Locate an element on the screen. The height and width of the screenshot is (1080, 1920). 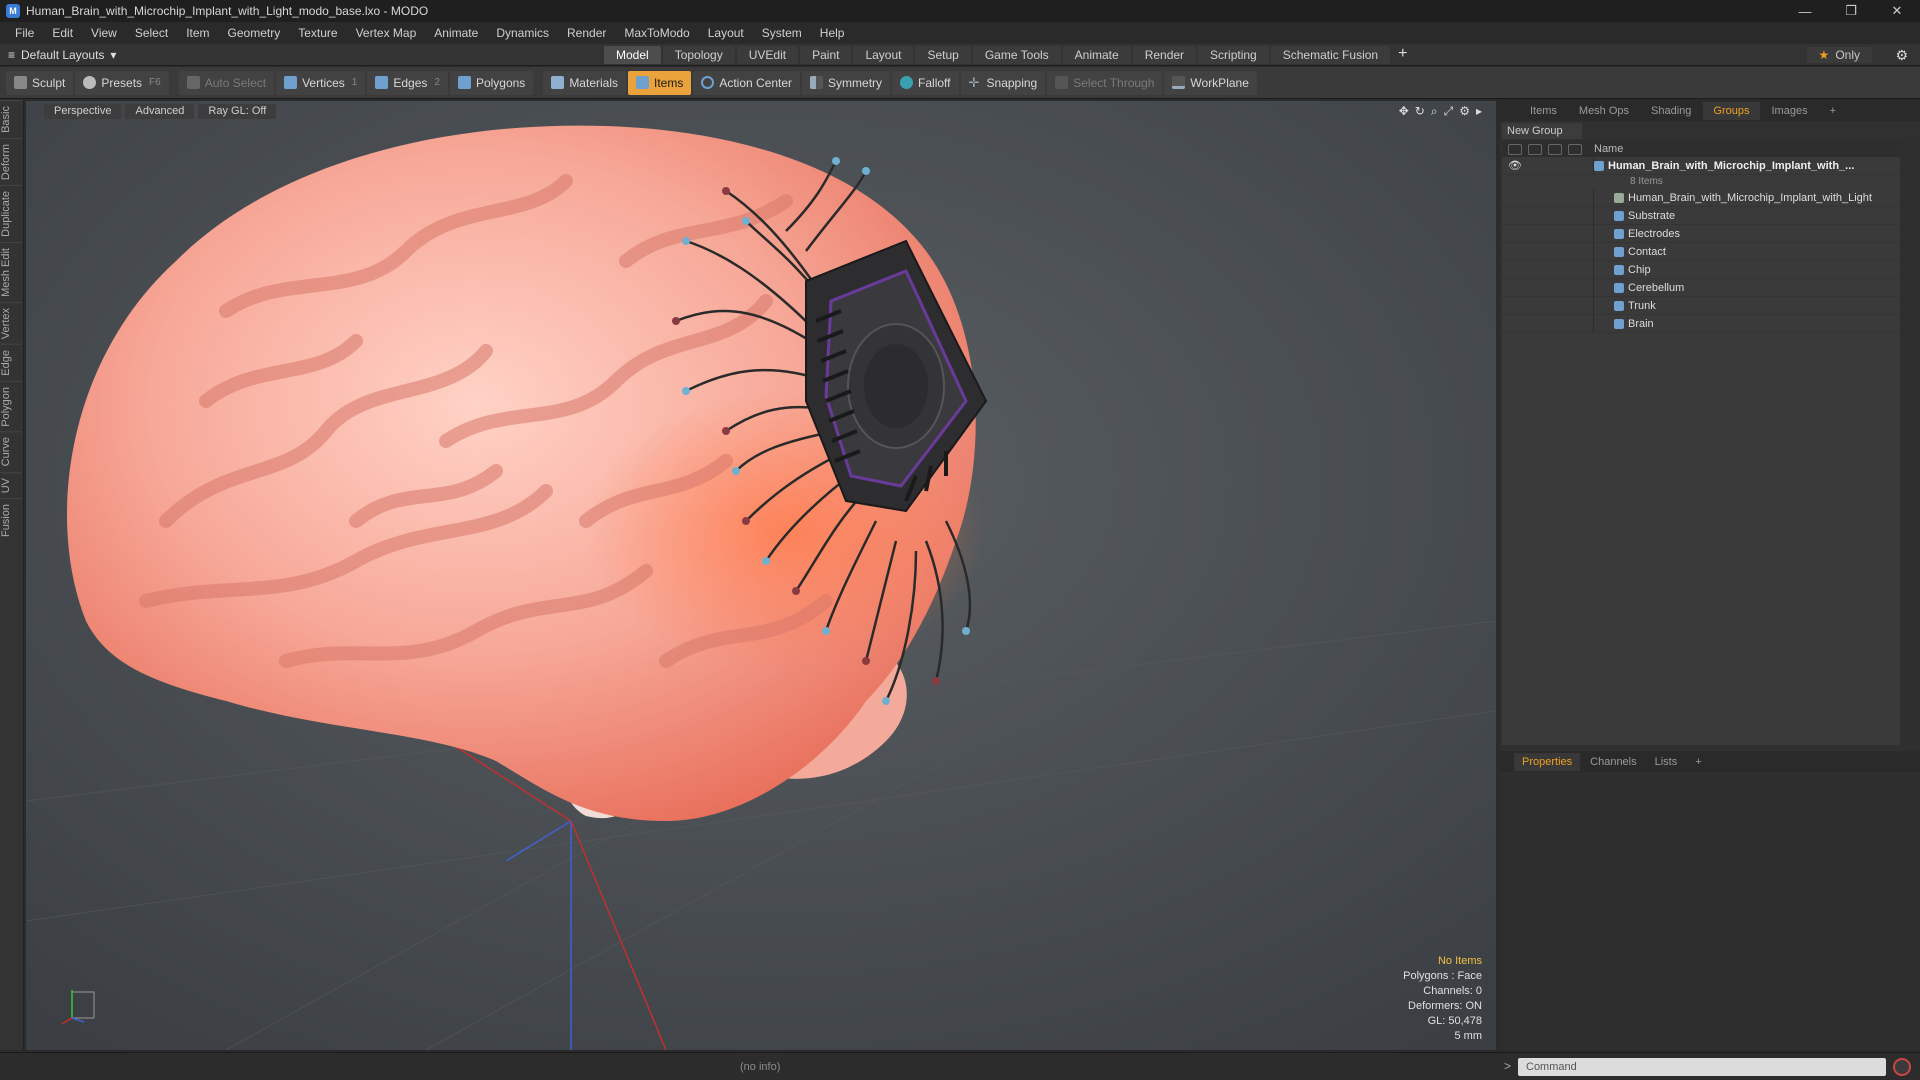
fit-icon: ⤢ is located at coordinates (1449, 111).